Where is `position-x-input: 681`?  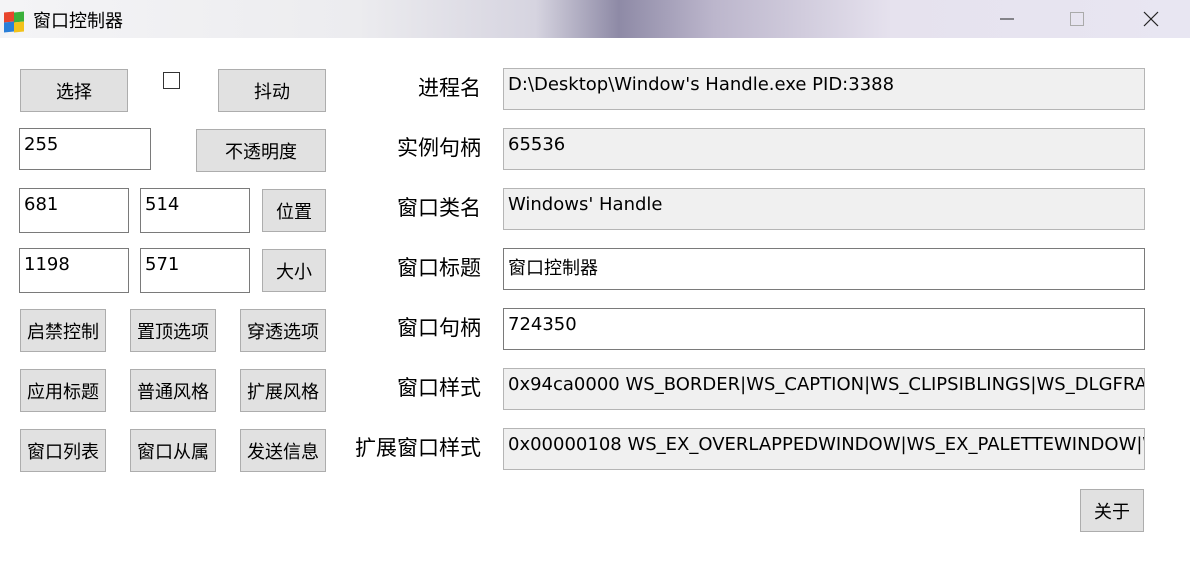
position-x-input: 681 is located at coordinates (74, 210).